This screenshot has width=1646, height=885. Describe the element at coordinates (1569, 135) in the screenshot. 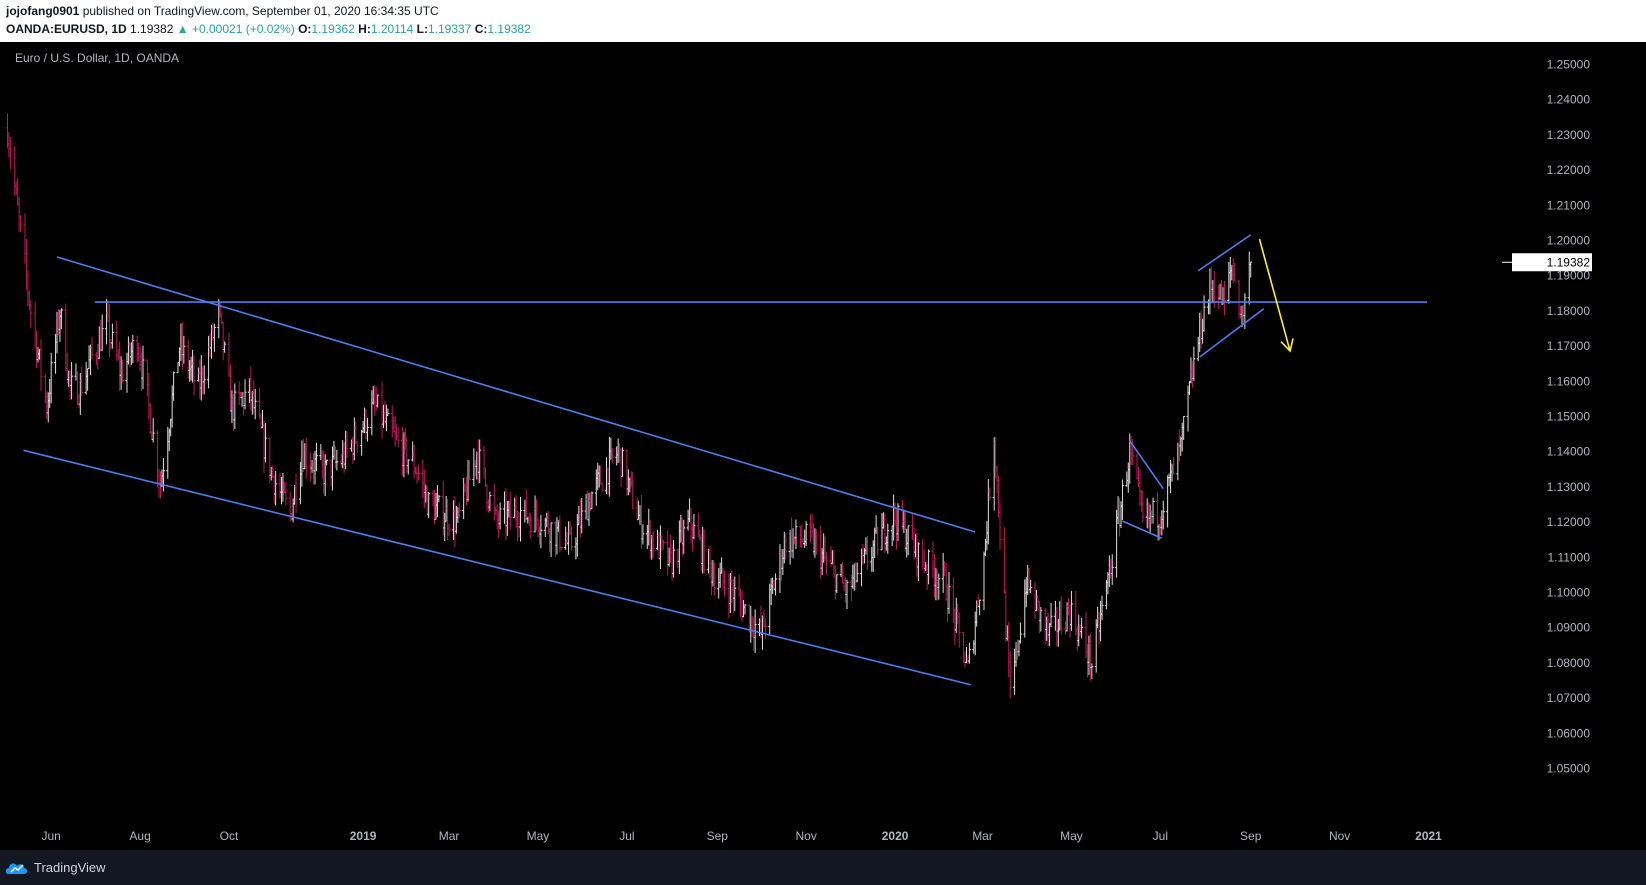

I see `y-tick-label: 1.23000` at that location.